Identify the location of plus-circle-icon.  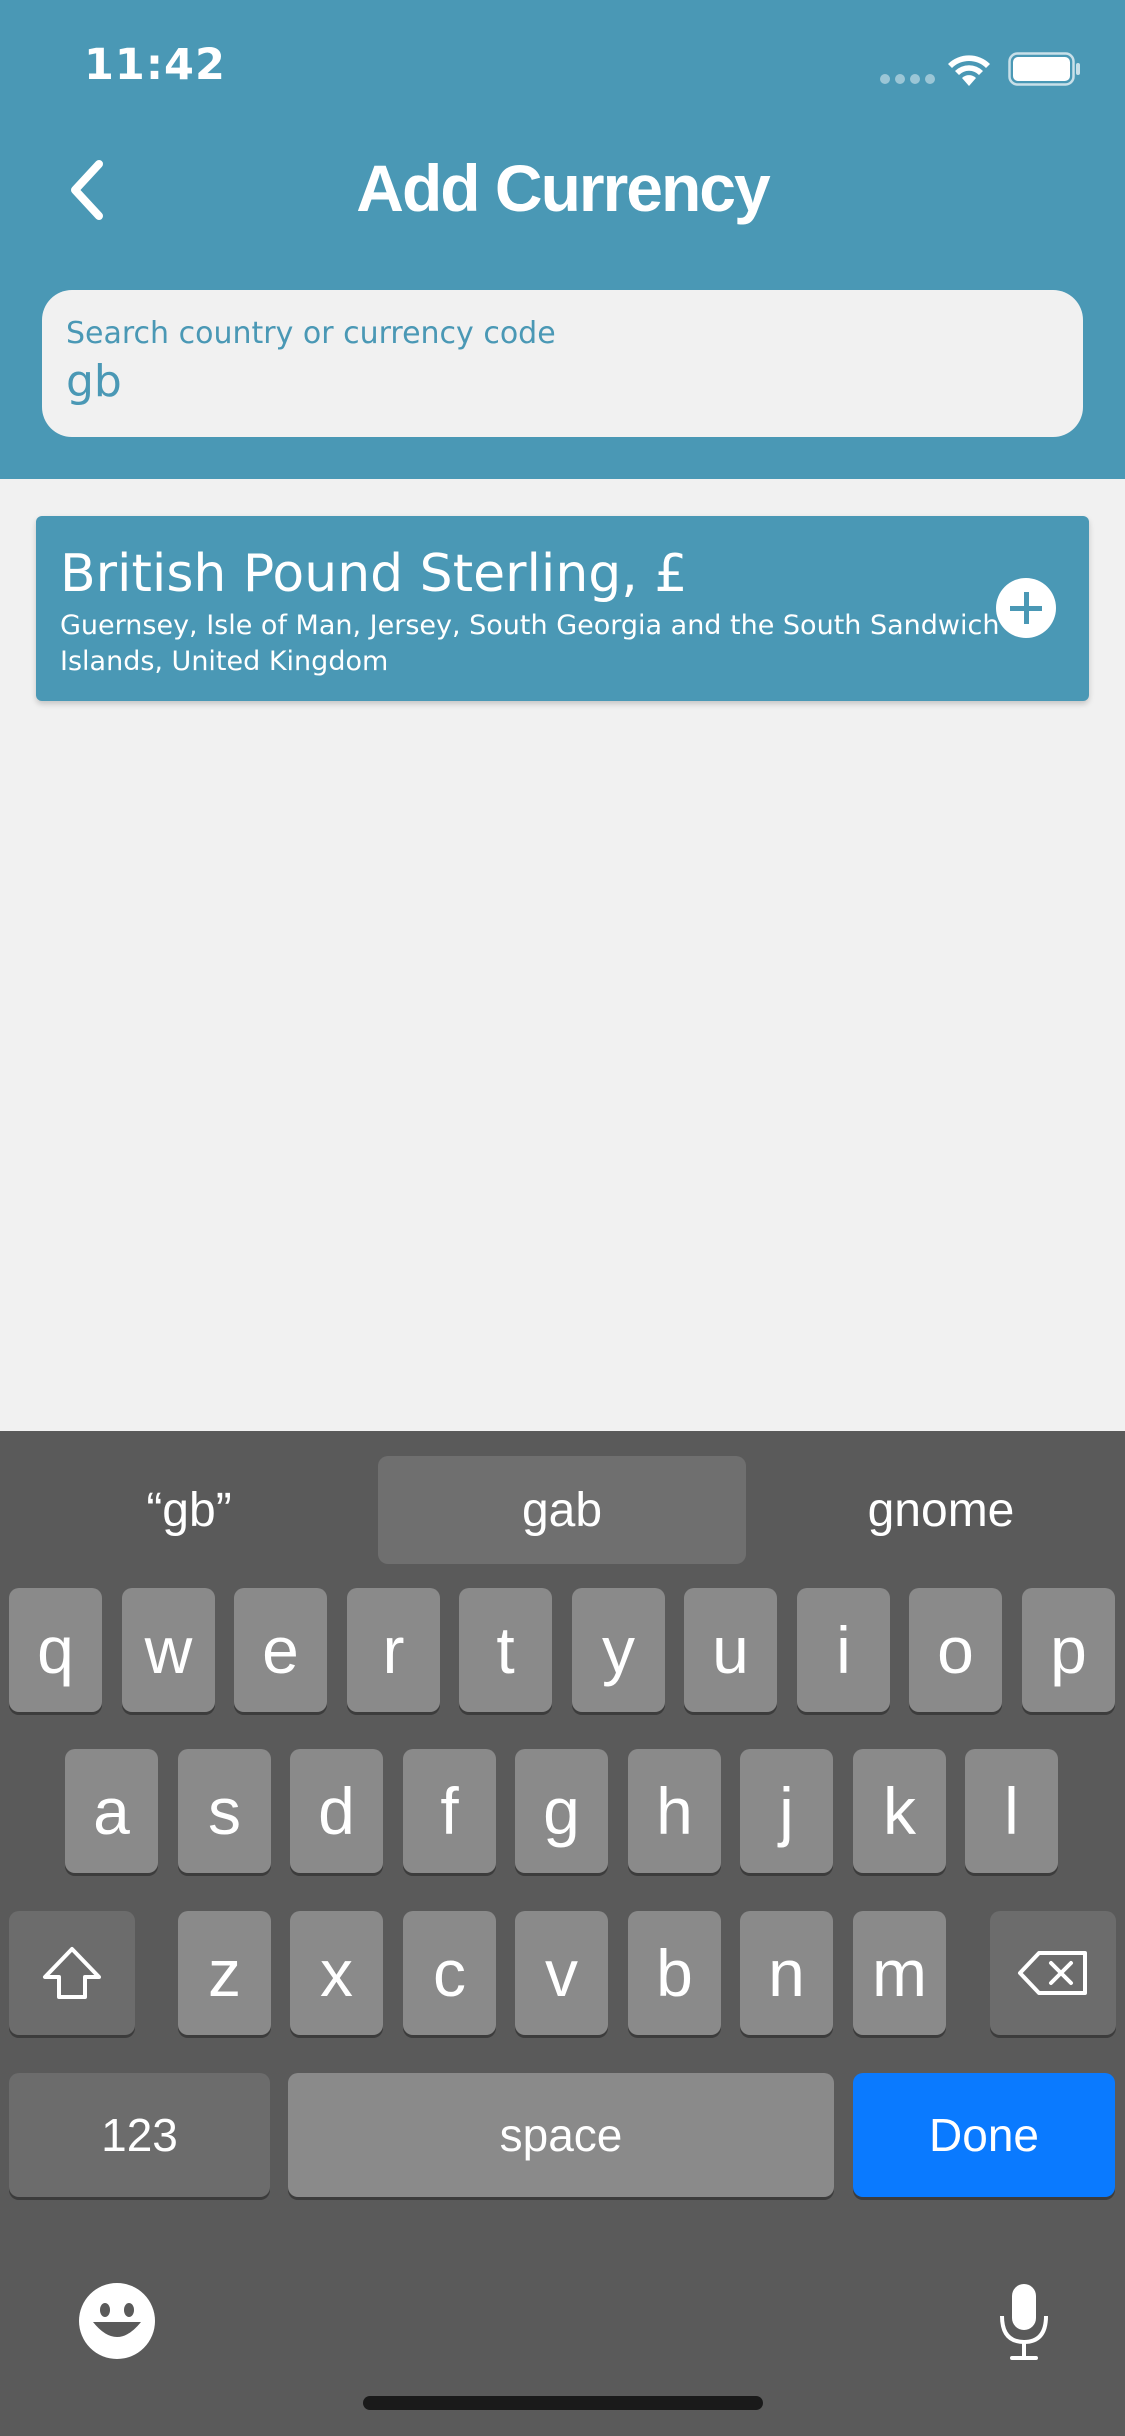
(1026, 608).